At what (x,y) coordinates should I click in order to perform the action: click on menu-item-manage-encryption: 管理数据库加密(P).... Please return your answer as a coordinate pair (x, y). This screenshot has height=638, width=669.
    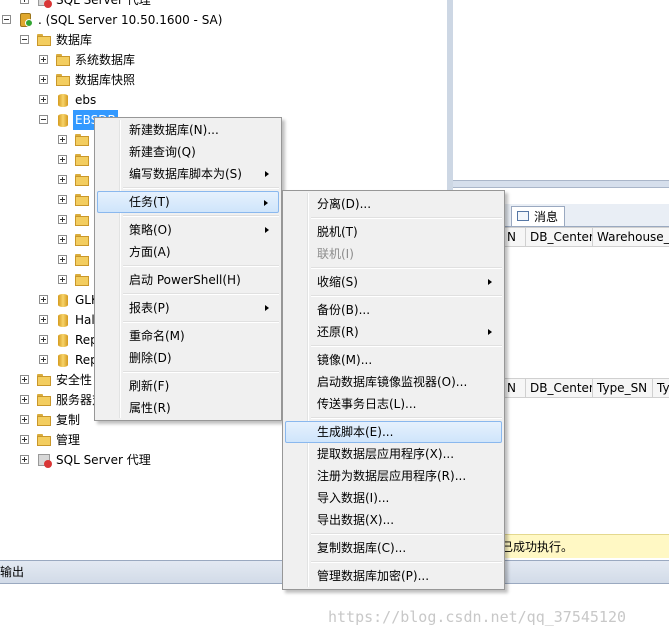
    Looking at the image, I should click on (393, 576).